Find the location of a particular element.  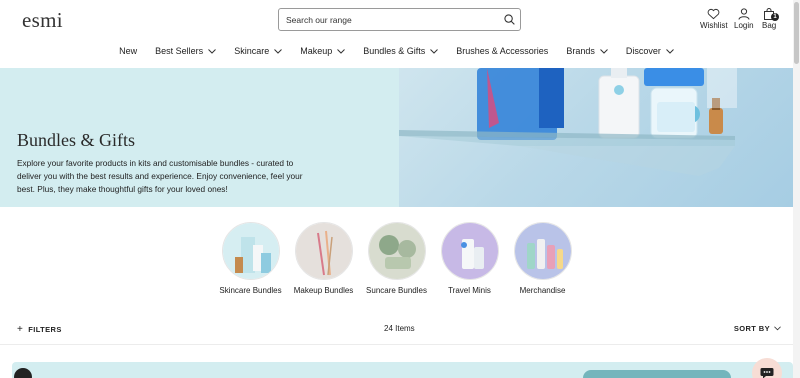

chat-icon is located at coordinates (767, 373).